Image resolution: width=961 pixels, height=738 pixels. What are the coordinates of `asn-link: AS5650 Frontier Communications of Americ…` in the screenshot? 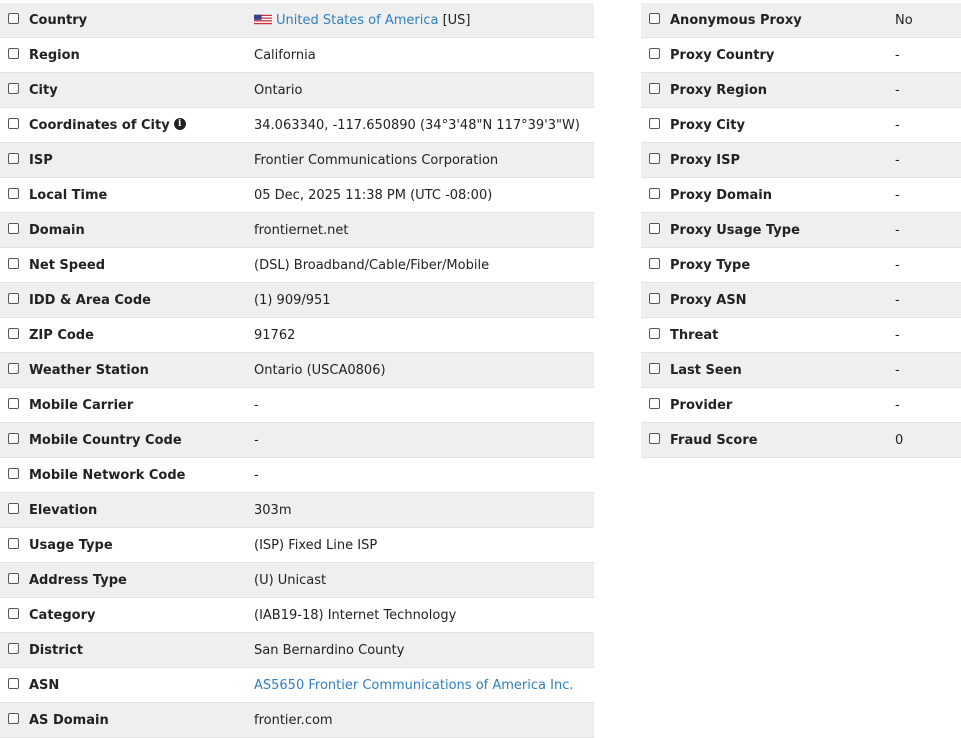 It's located at (413, 685).